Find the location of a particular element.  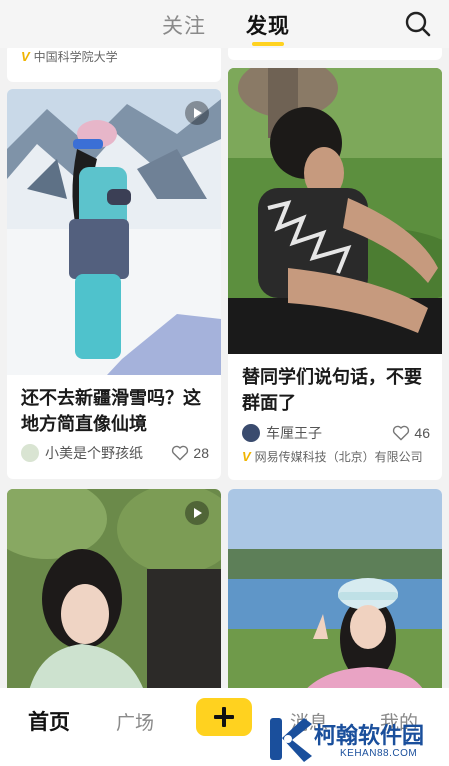

watermark: 柯翰软件园 KEHAN88.COM is located at coordinates (356, 740).